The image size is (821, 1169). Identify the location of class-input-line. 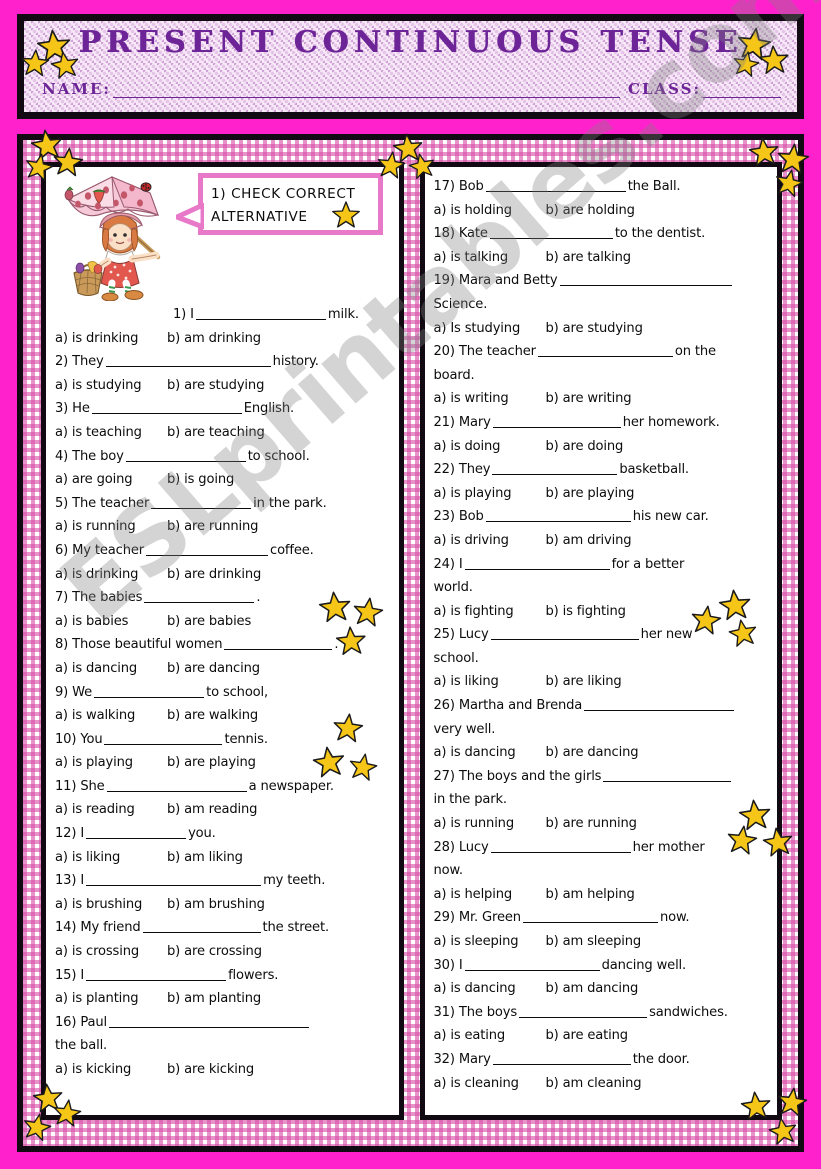
(742, 91).